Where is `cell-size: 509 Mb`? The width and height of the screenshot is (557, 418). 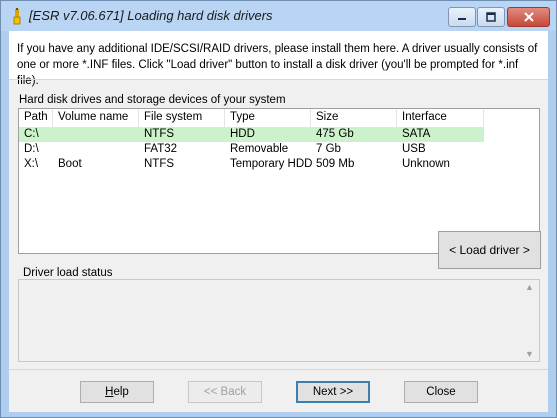 cell-size: 509 Mb is located at coordinates (335, 164).